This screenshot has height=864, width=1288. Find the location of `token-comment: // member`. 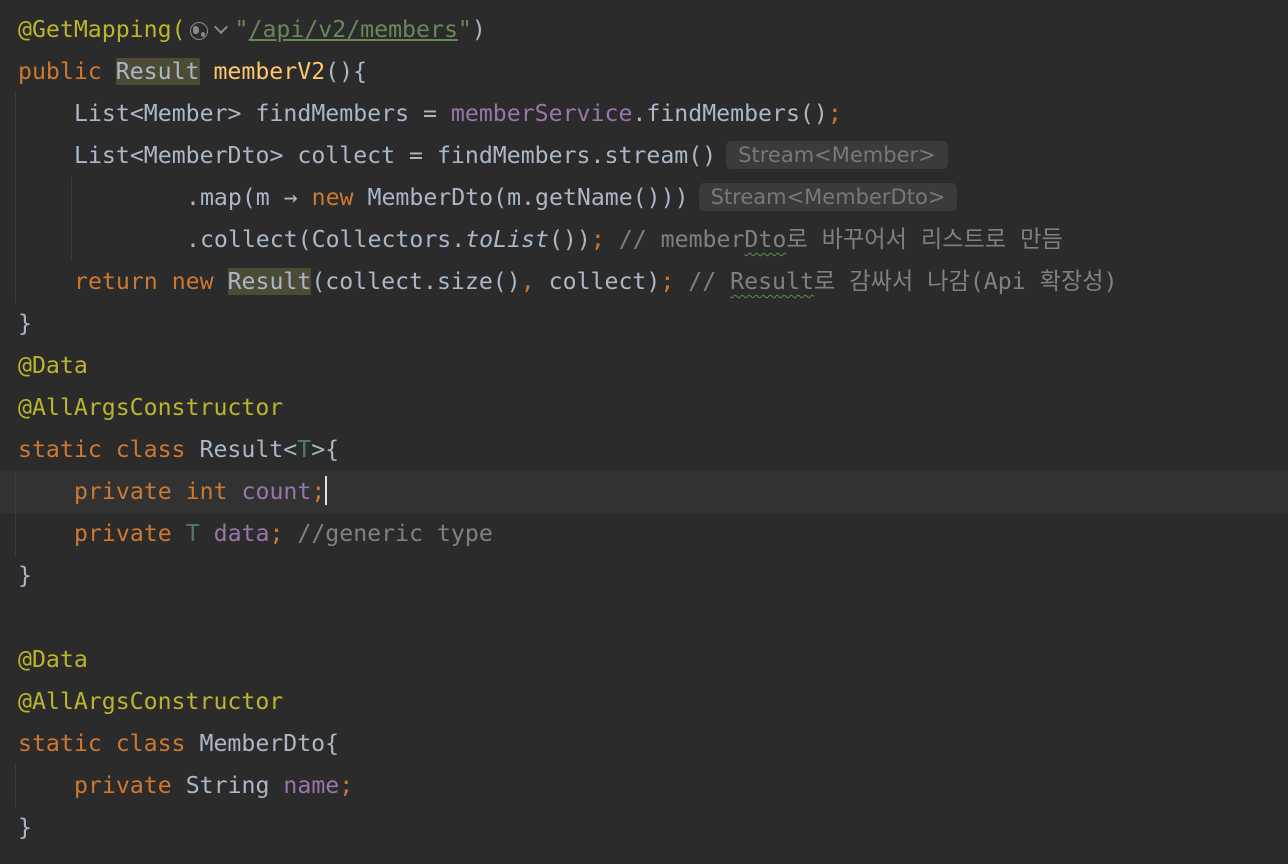

token-comment: // member is located at coordinates (681, 239).